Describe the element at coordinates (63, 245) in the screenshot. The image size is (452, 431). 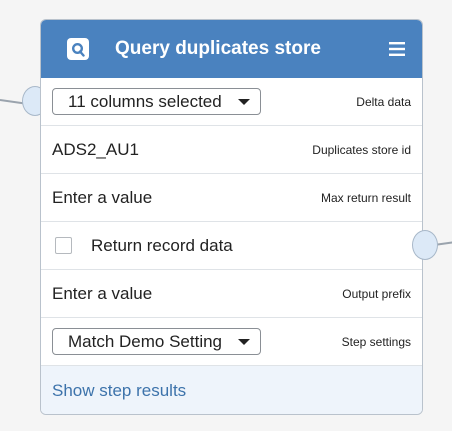
I see `return-record-data-checkbox` at that location.